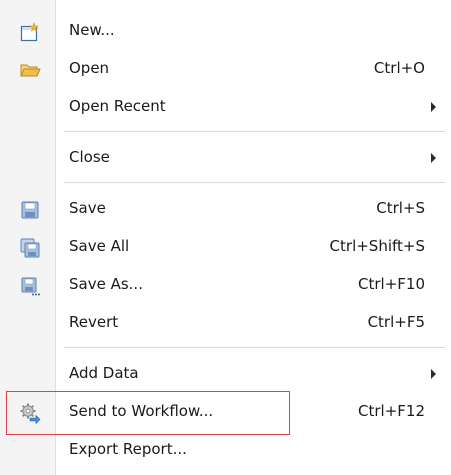  I want to click on new-file-icon, so click(30, 32).